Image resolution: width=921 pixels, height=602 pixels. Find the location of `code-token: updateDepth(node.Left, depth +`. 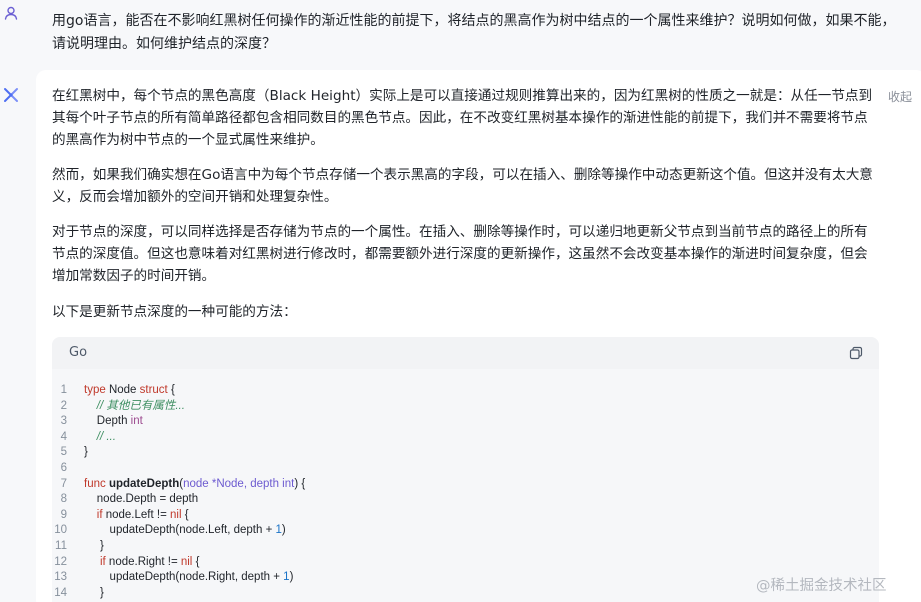

code-token: updateDepth(node.Left, depth + is located at coordinates (180, 530).